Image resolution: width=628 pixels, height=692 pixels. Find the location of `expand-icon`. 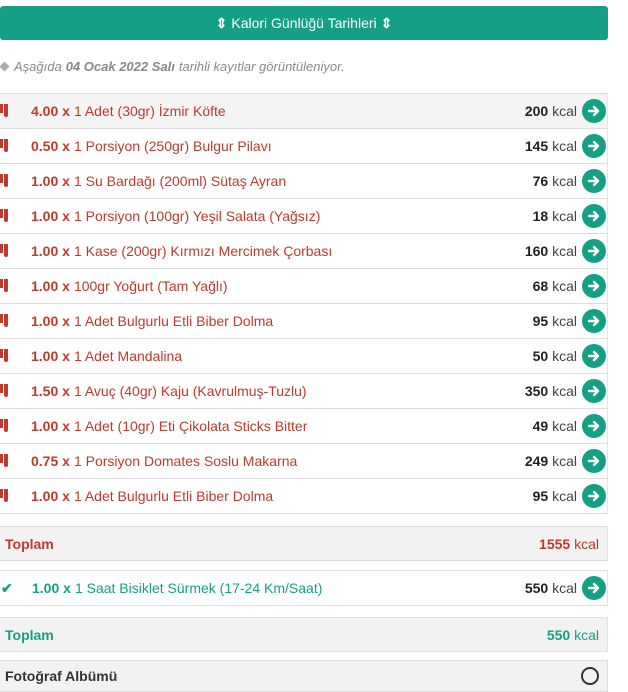

expand-icon is located at coordinates (590, 676).